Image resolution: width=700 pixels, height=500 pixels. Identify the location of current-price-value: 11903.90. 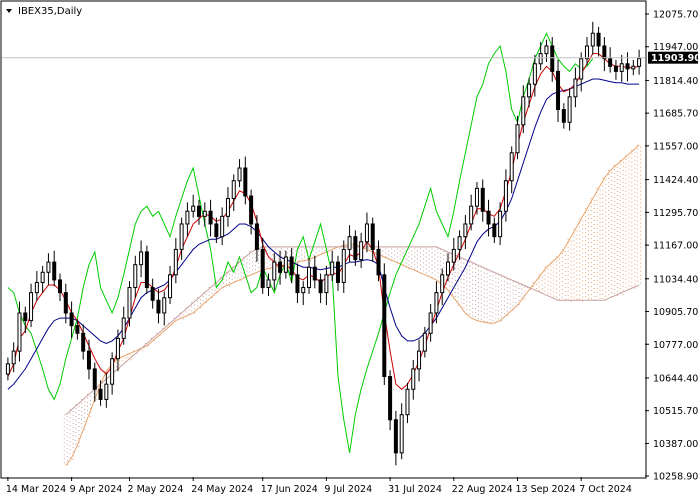
(675, 58).